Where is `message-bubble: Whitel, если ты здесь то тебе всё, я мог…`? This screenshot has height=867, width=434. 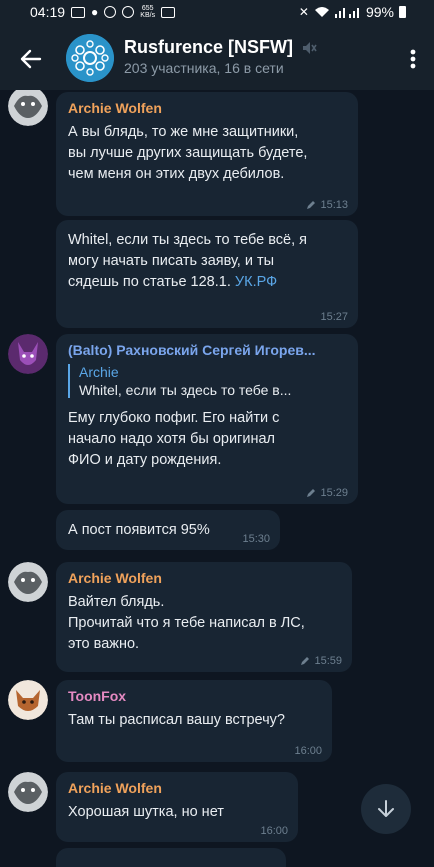
message-bubble: Whitel, если ты здесь то тебе всё, я мог… is located at coordinates (207, 274).